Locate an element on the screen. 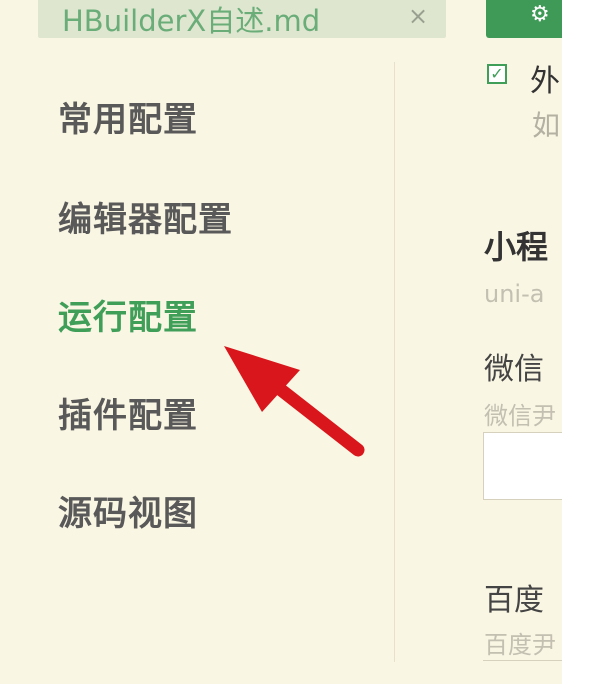 This screenshot has width=593, height=684. editor-tab: HBuilderX自述.md × is located at coordinates (242, 19).